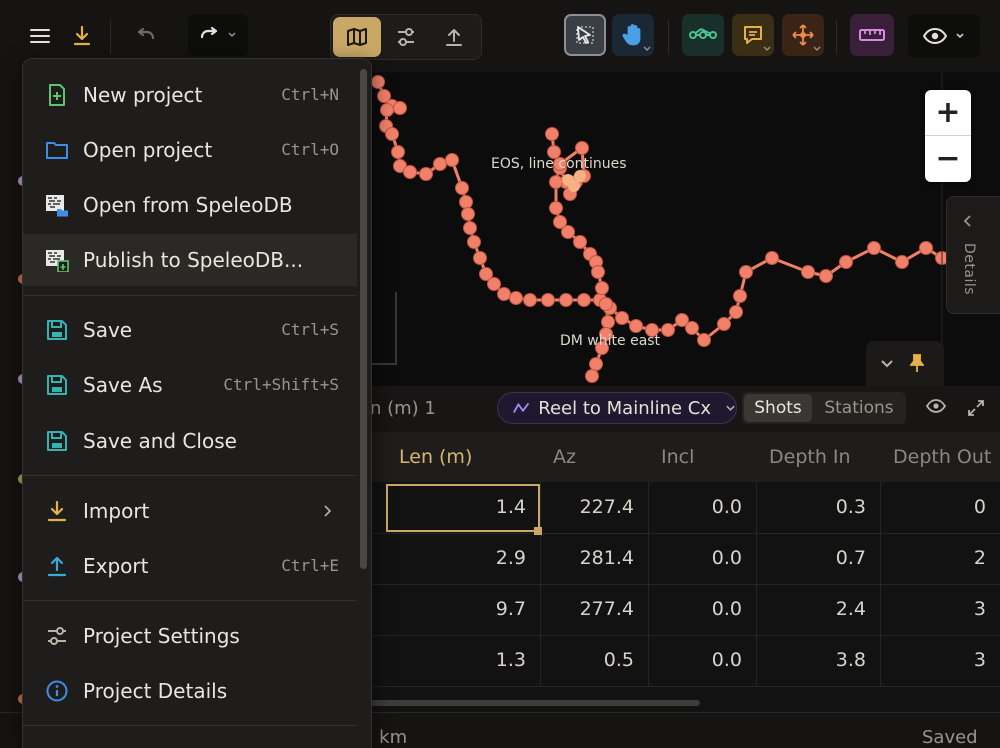  What do you see at coordinates (190, 150) in the screenshot?
I see `menu-item-open-project: Open projectCtrl+O` at bounding box center [190, 150].